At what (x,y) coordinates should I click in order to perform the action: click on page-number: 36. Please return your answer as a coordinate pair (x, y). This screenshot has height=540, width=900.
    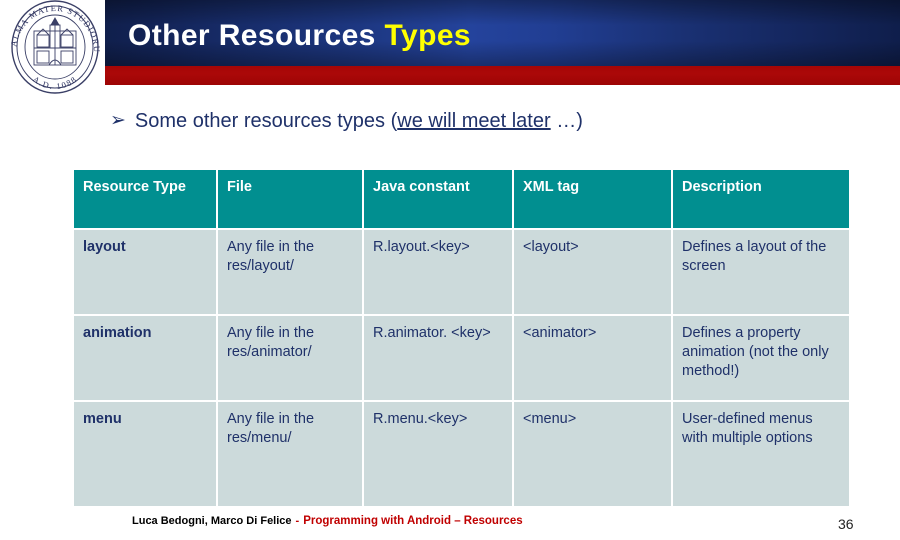
    Looking at the image, I should click on (846, 524).